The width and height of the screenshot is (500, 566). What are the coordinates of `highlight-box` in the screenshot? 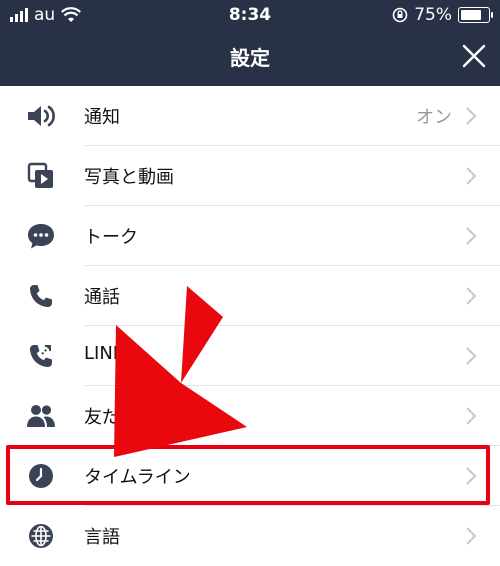 It's located at (248, 475).